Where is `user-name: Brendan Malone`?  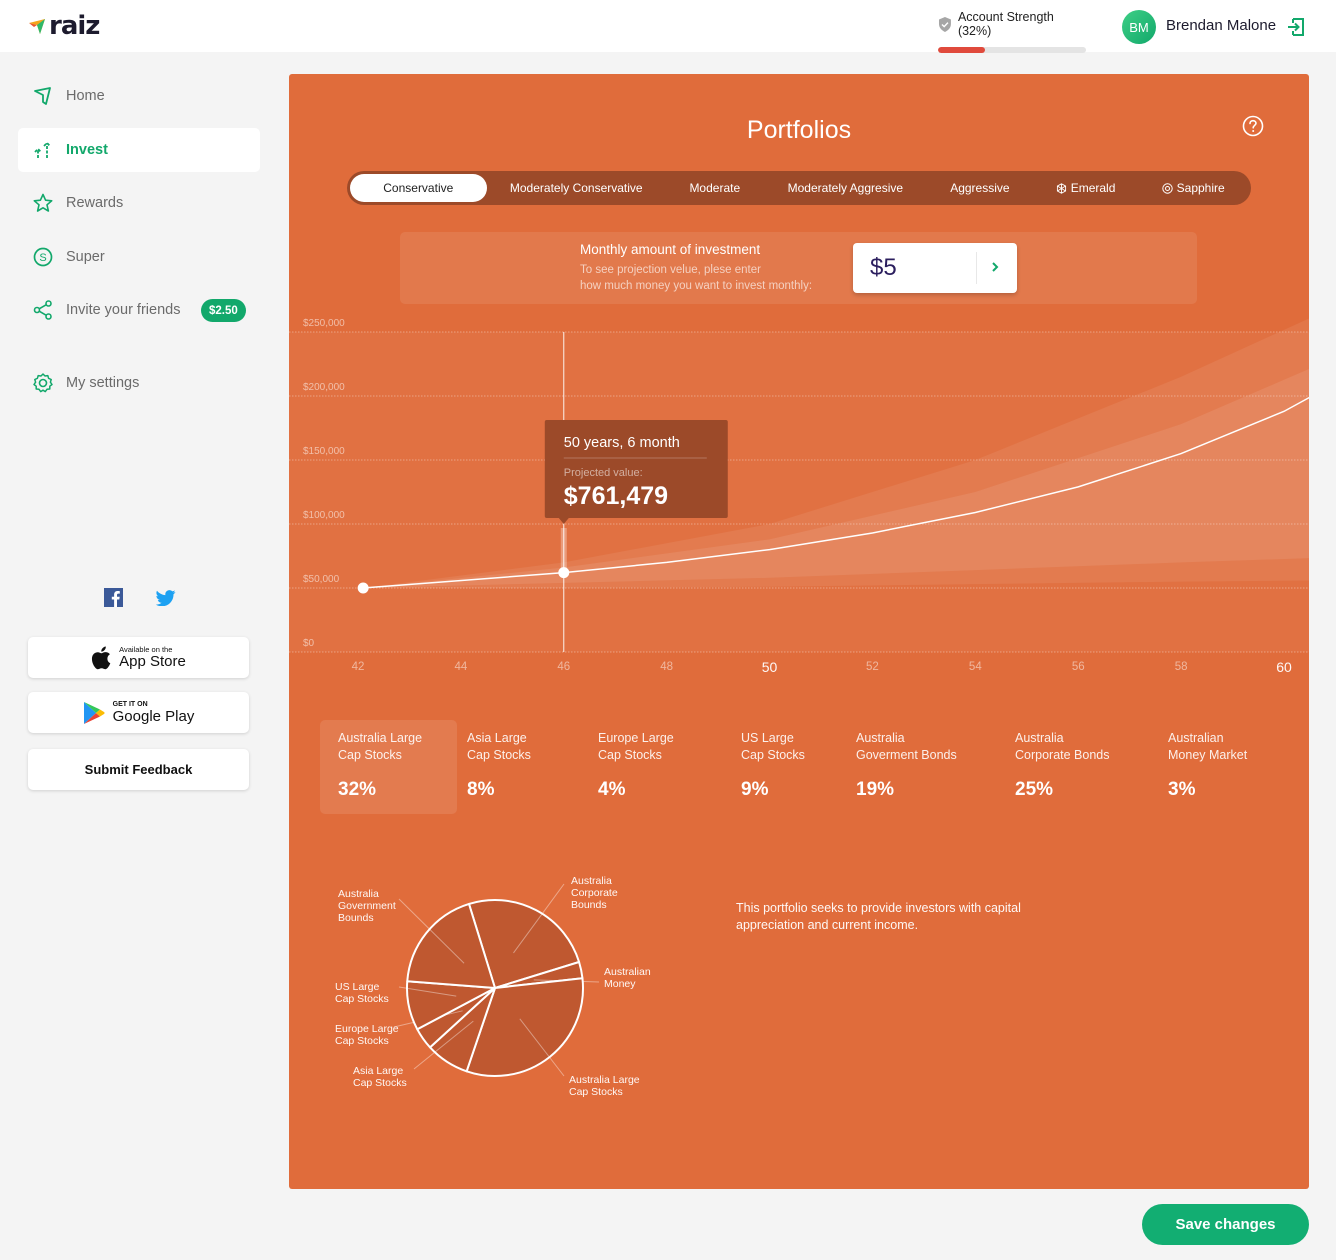 user-name: Brendan Malone is located at coordinates (1221, 25).